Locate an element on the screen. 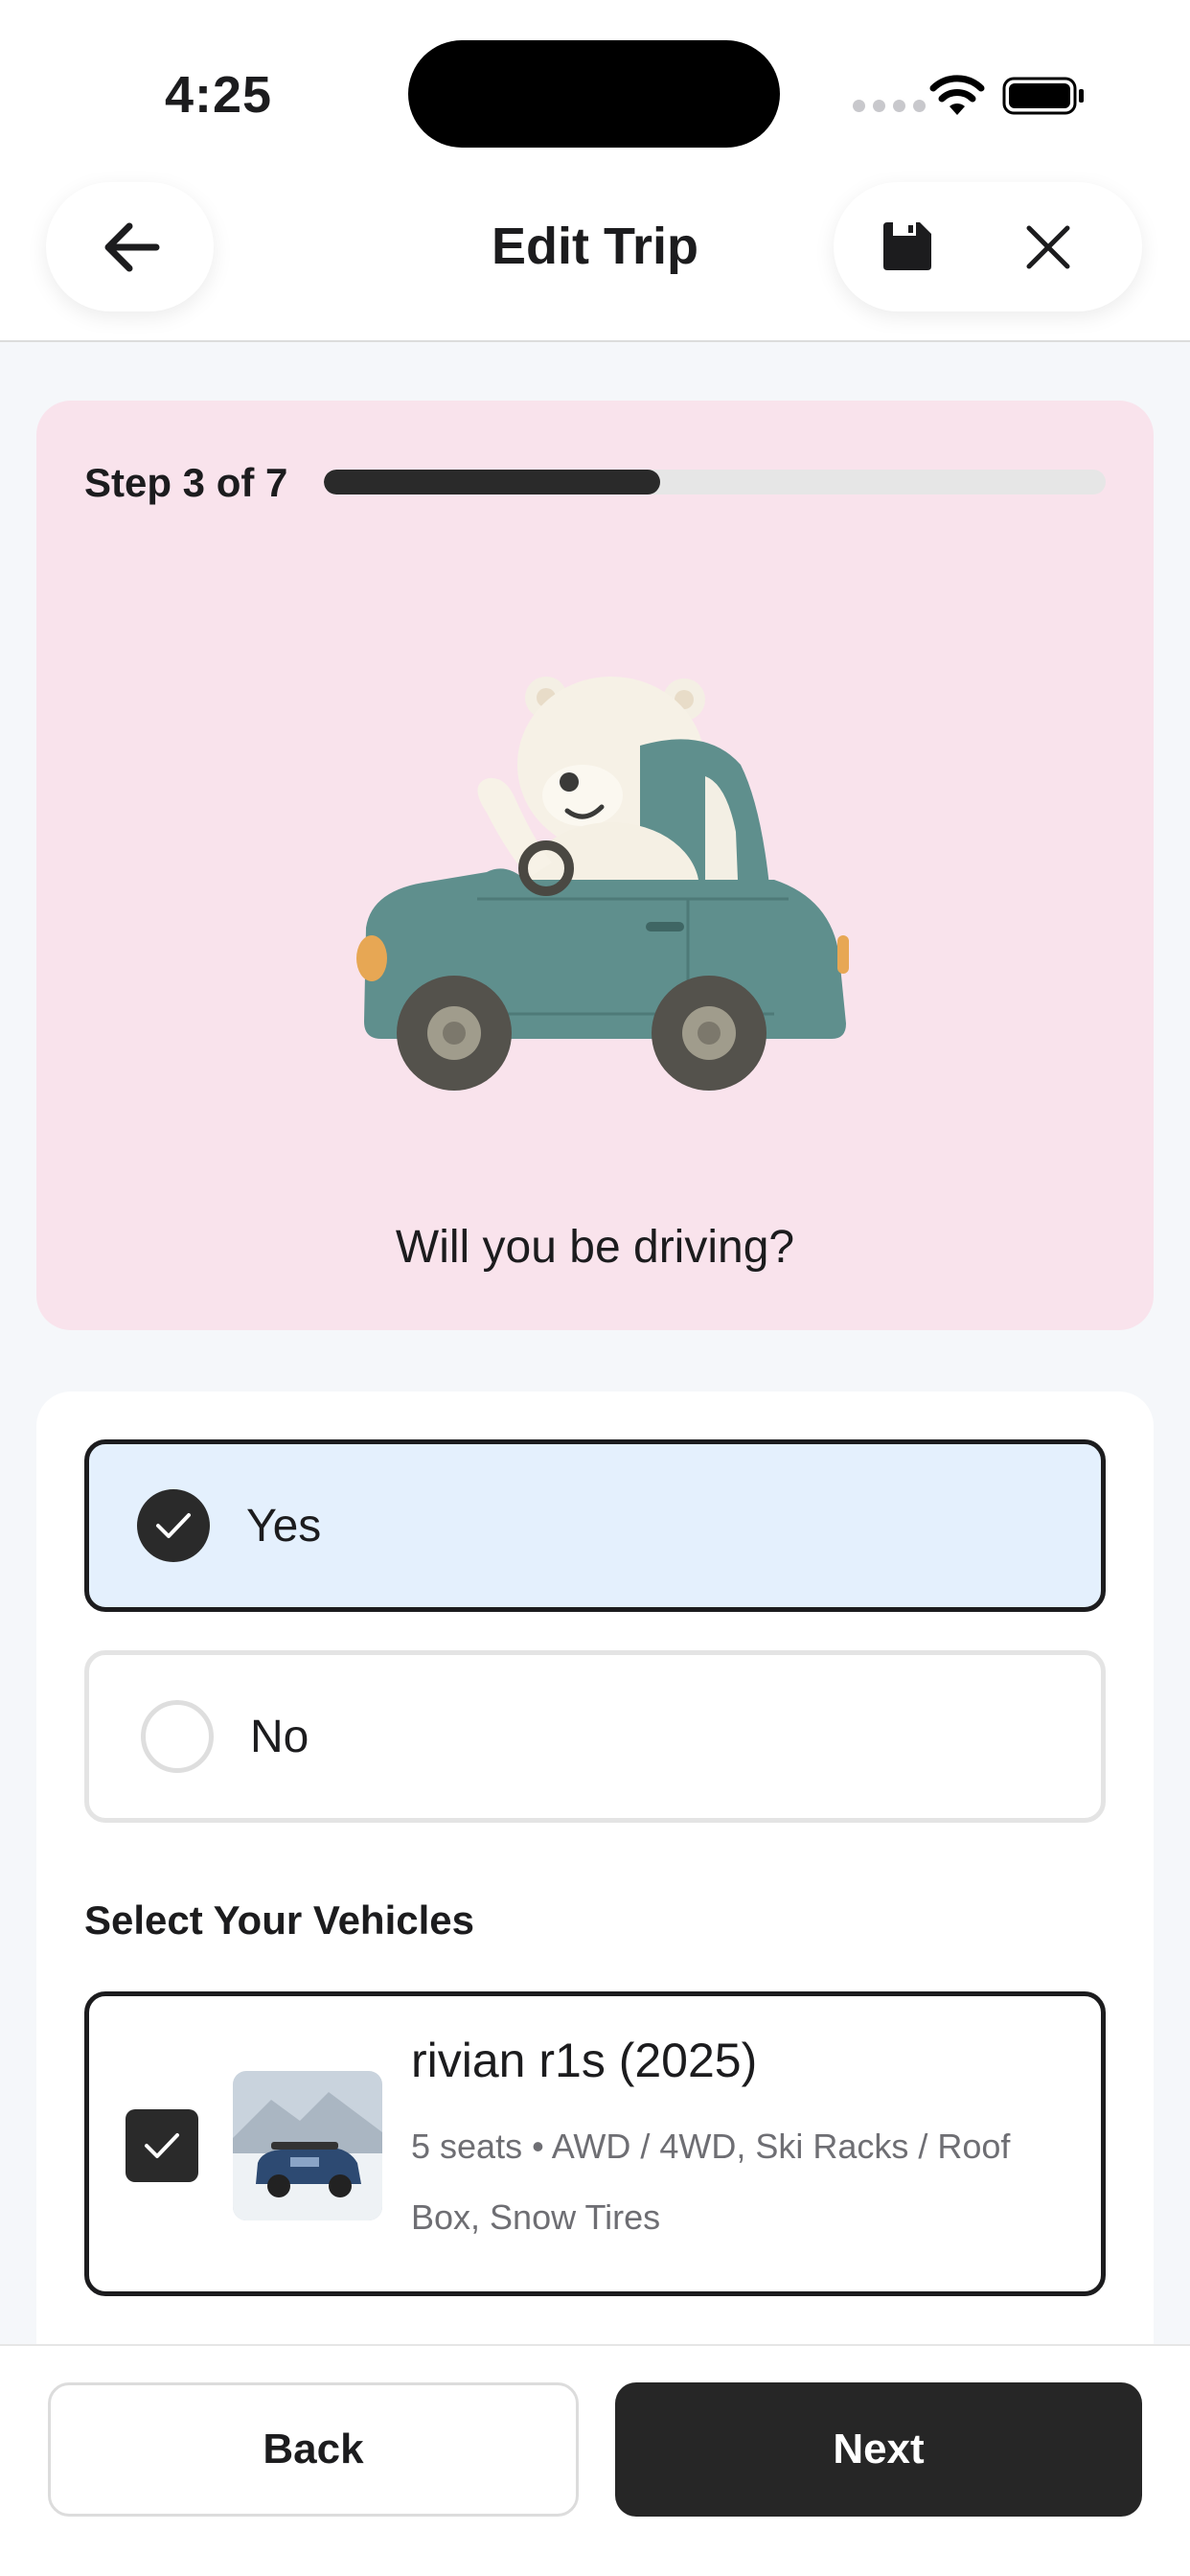  status-time: 4:25 is located at coordinates (219, 95).